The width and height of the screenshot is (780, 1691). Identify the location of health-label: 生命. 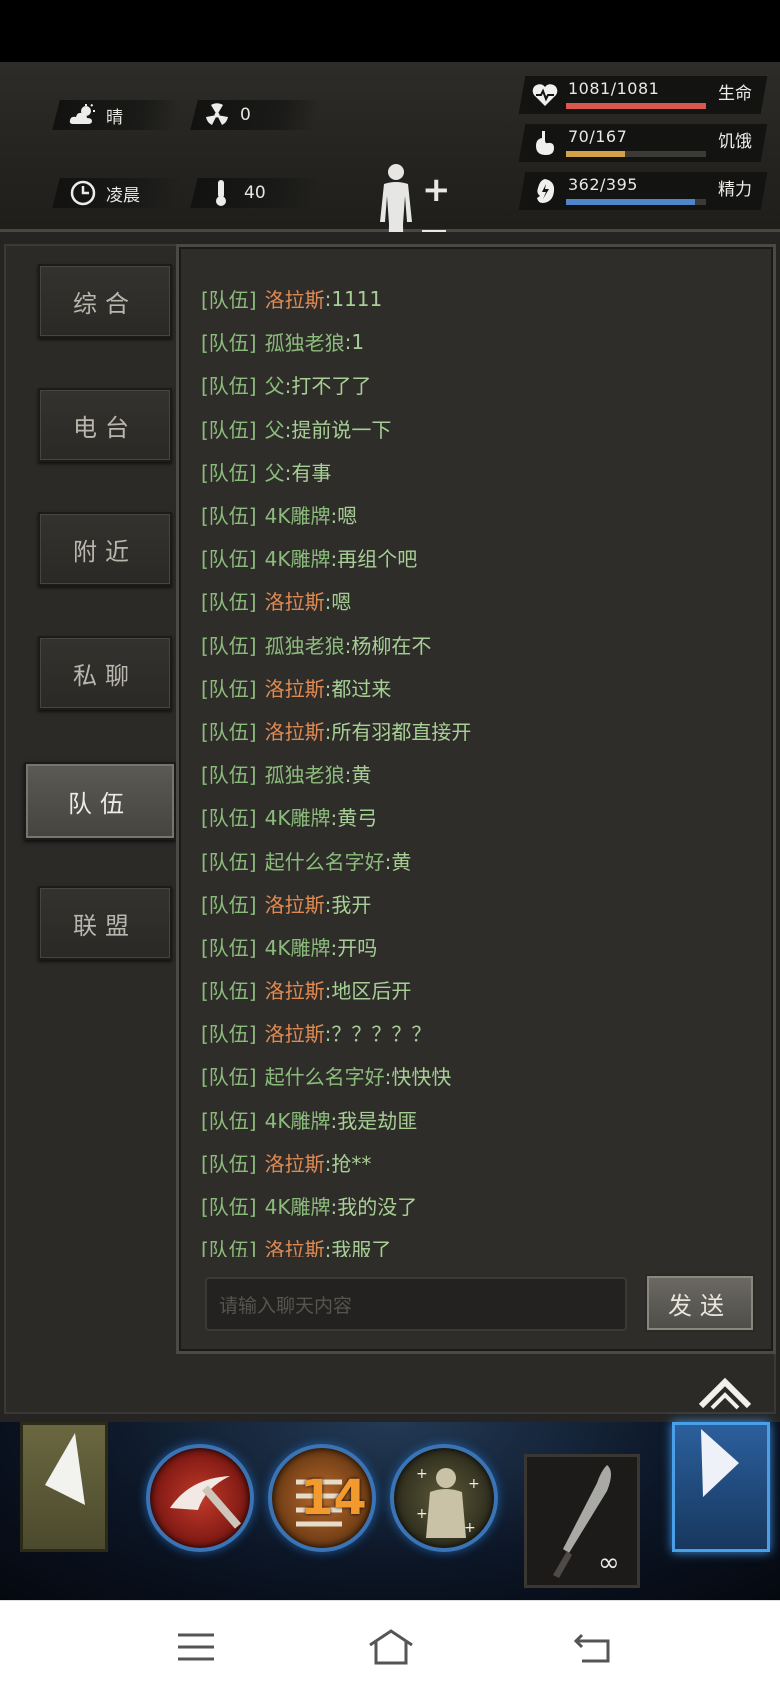
(735, 94).